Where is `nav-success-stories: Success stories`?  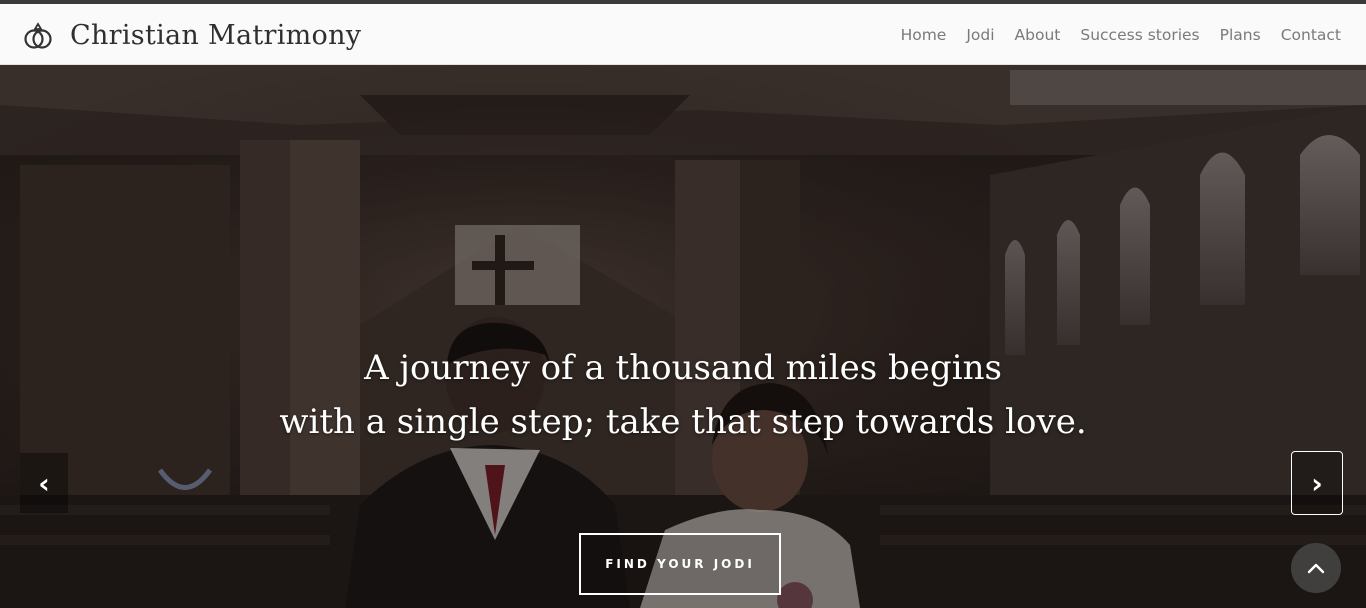 nav-success-stories: Success stories is located at coordinates (1139, 35).